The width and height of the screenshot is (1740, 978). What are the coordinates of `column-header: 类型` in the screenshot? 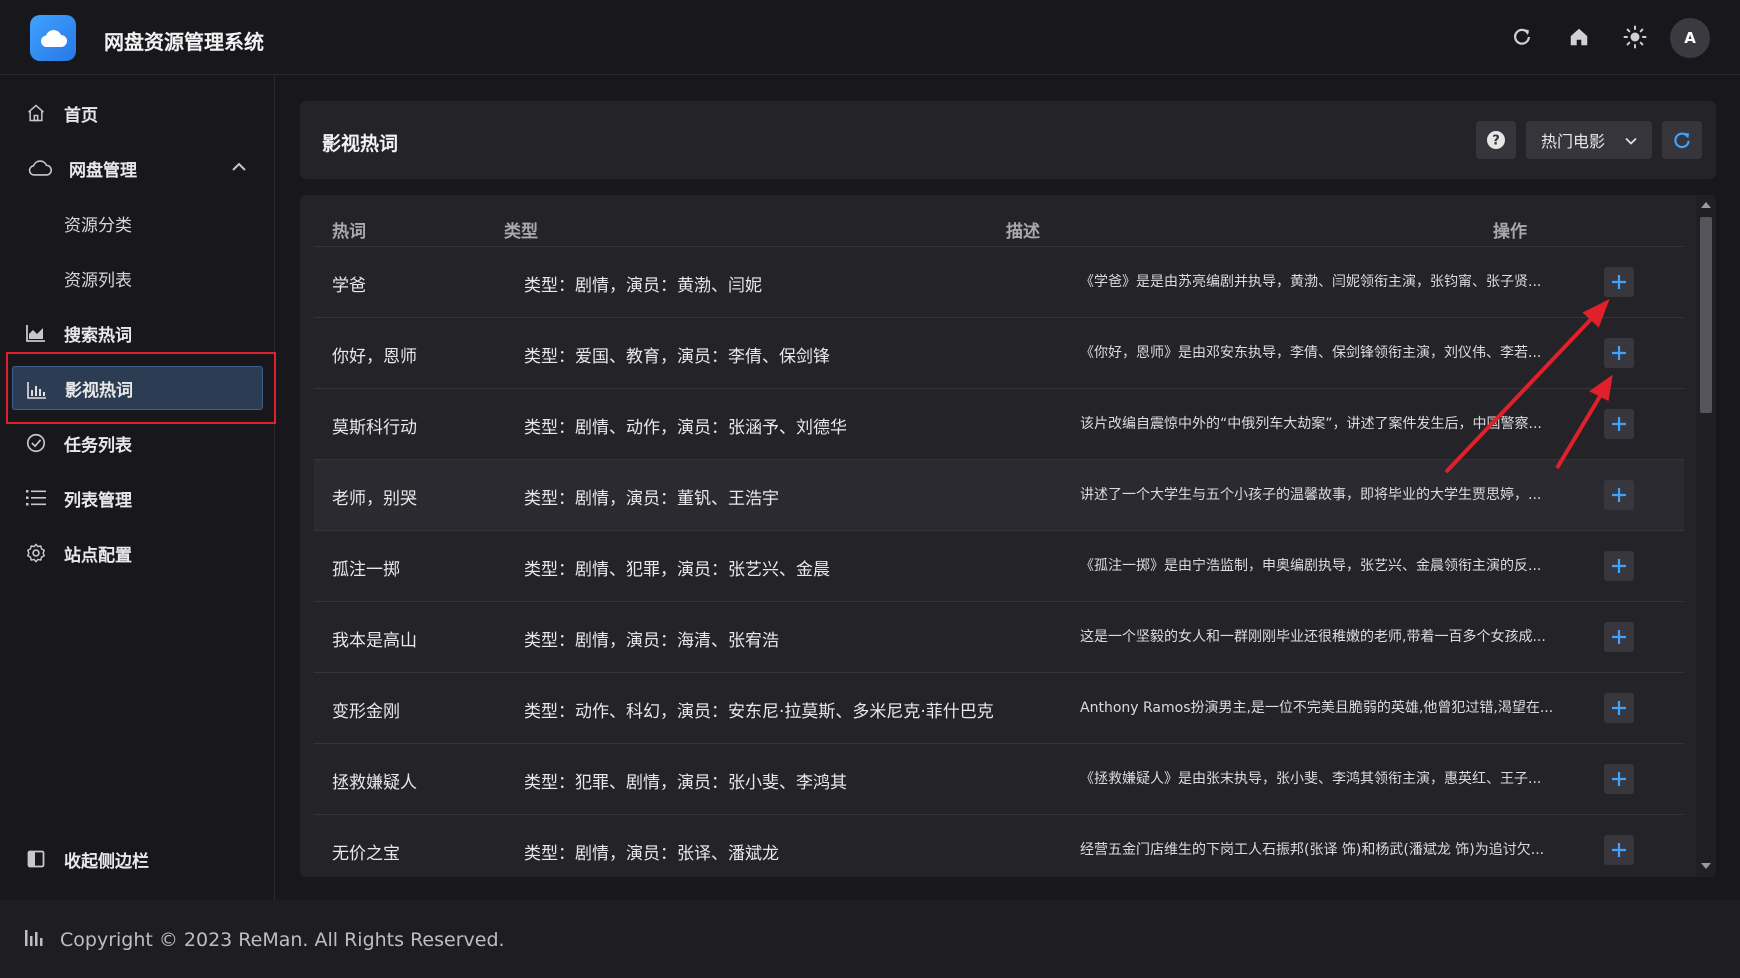 It's located at (521, 232).